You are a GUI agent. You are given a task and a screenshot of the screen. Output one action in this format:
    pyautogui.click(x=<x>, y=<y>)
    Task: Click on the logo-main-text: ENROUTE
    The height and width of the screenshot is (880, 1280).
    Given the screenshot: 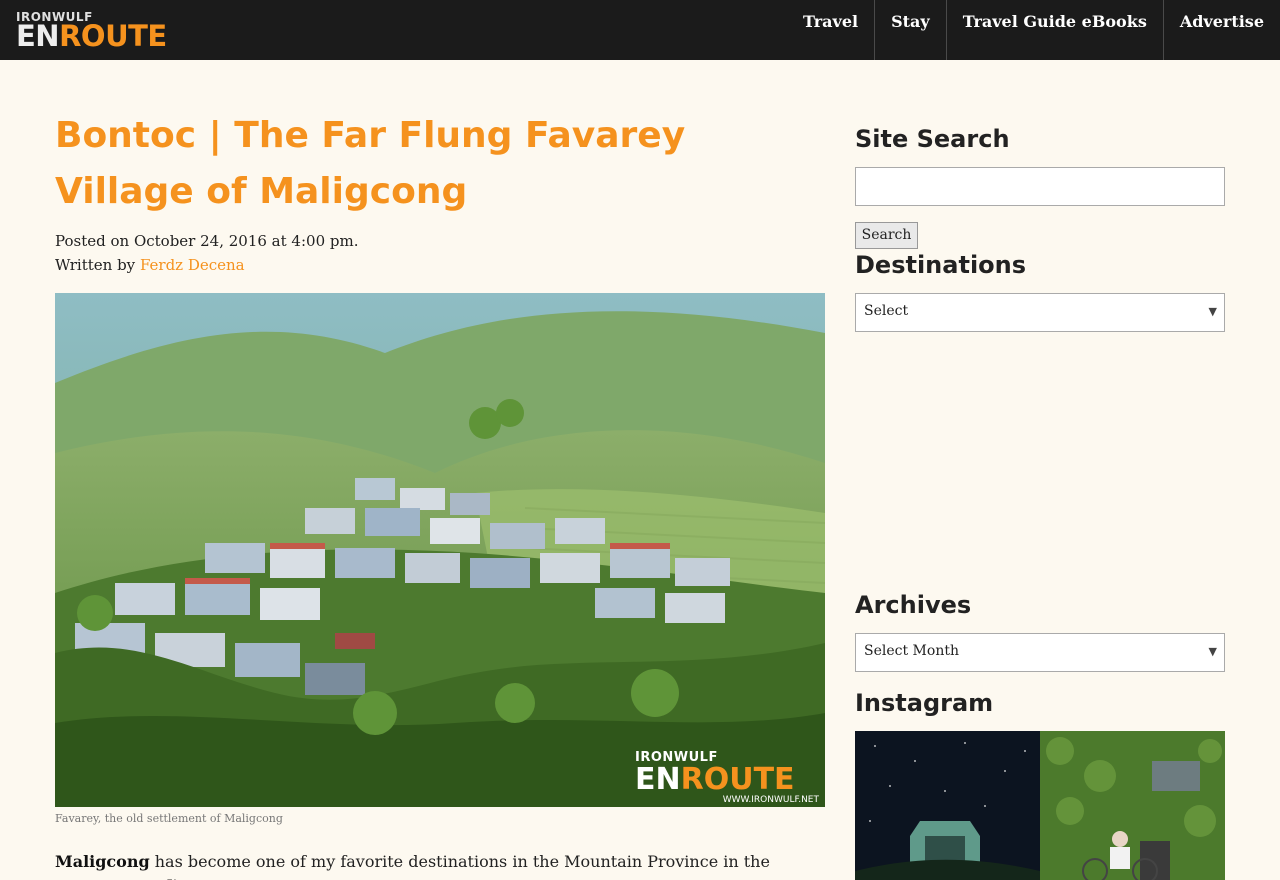 What is the action you would take?
    pyautogui.click(x=91, y=36)
    